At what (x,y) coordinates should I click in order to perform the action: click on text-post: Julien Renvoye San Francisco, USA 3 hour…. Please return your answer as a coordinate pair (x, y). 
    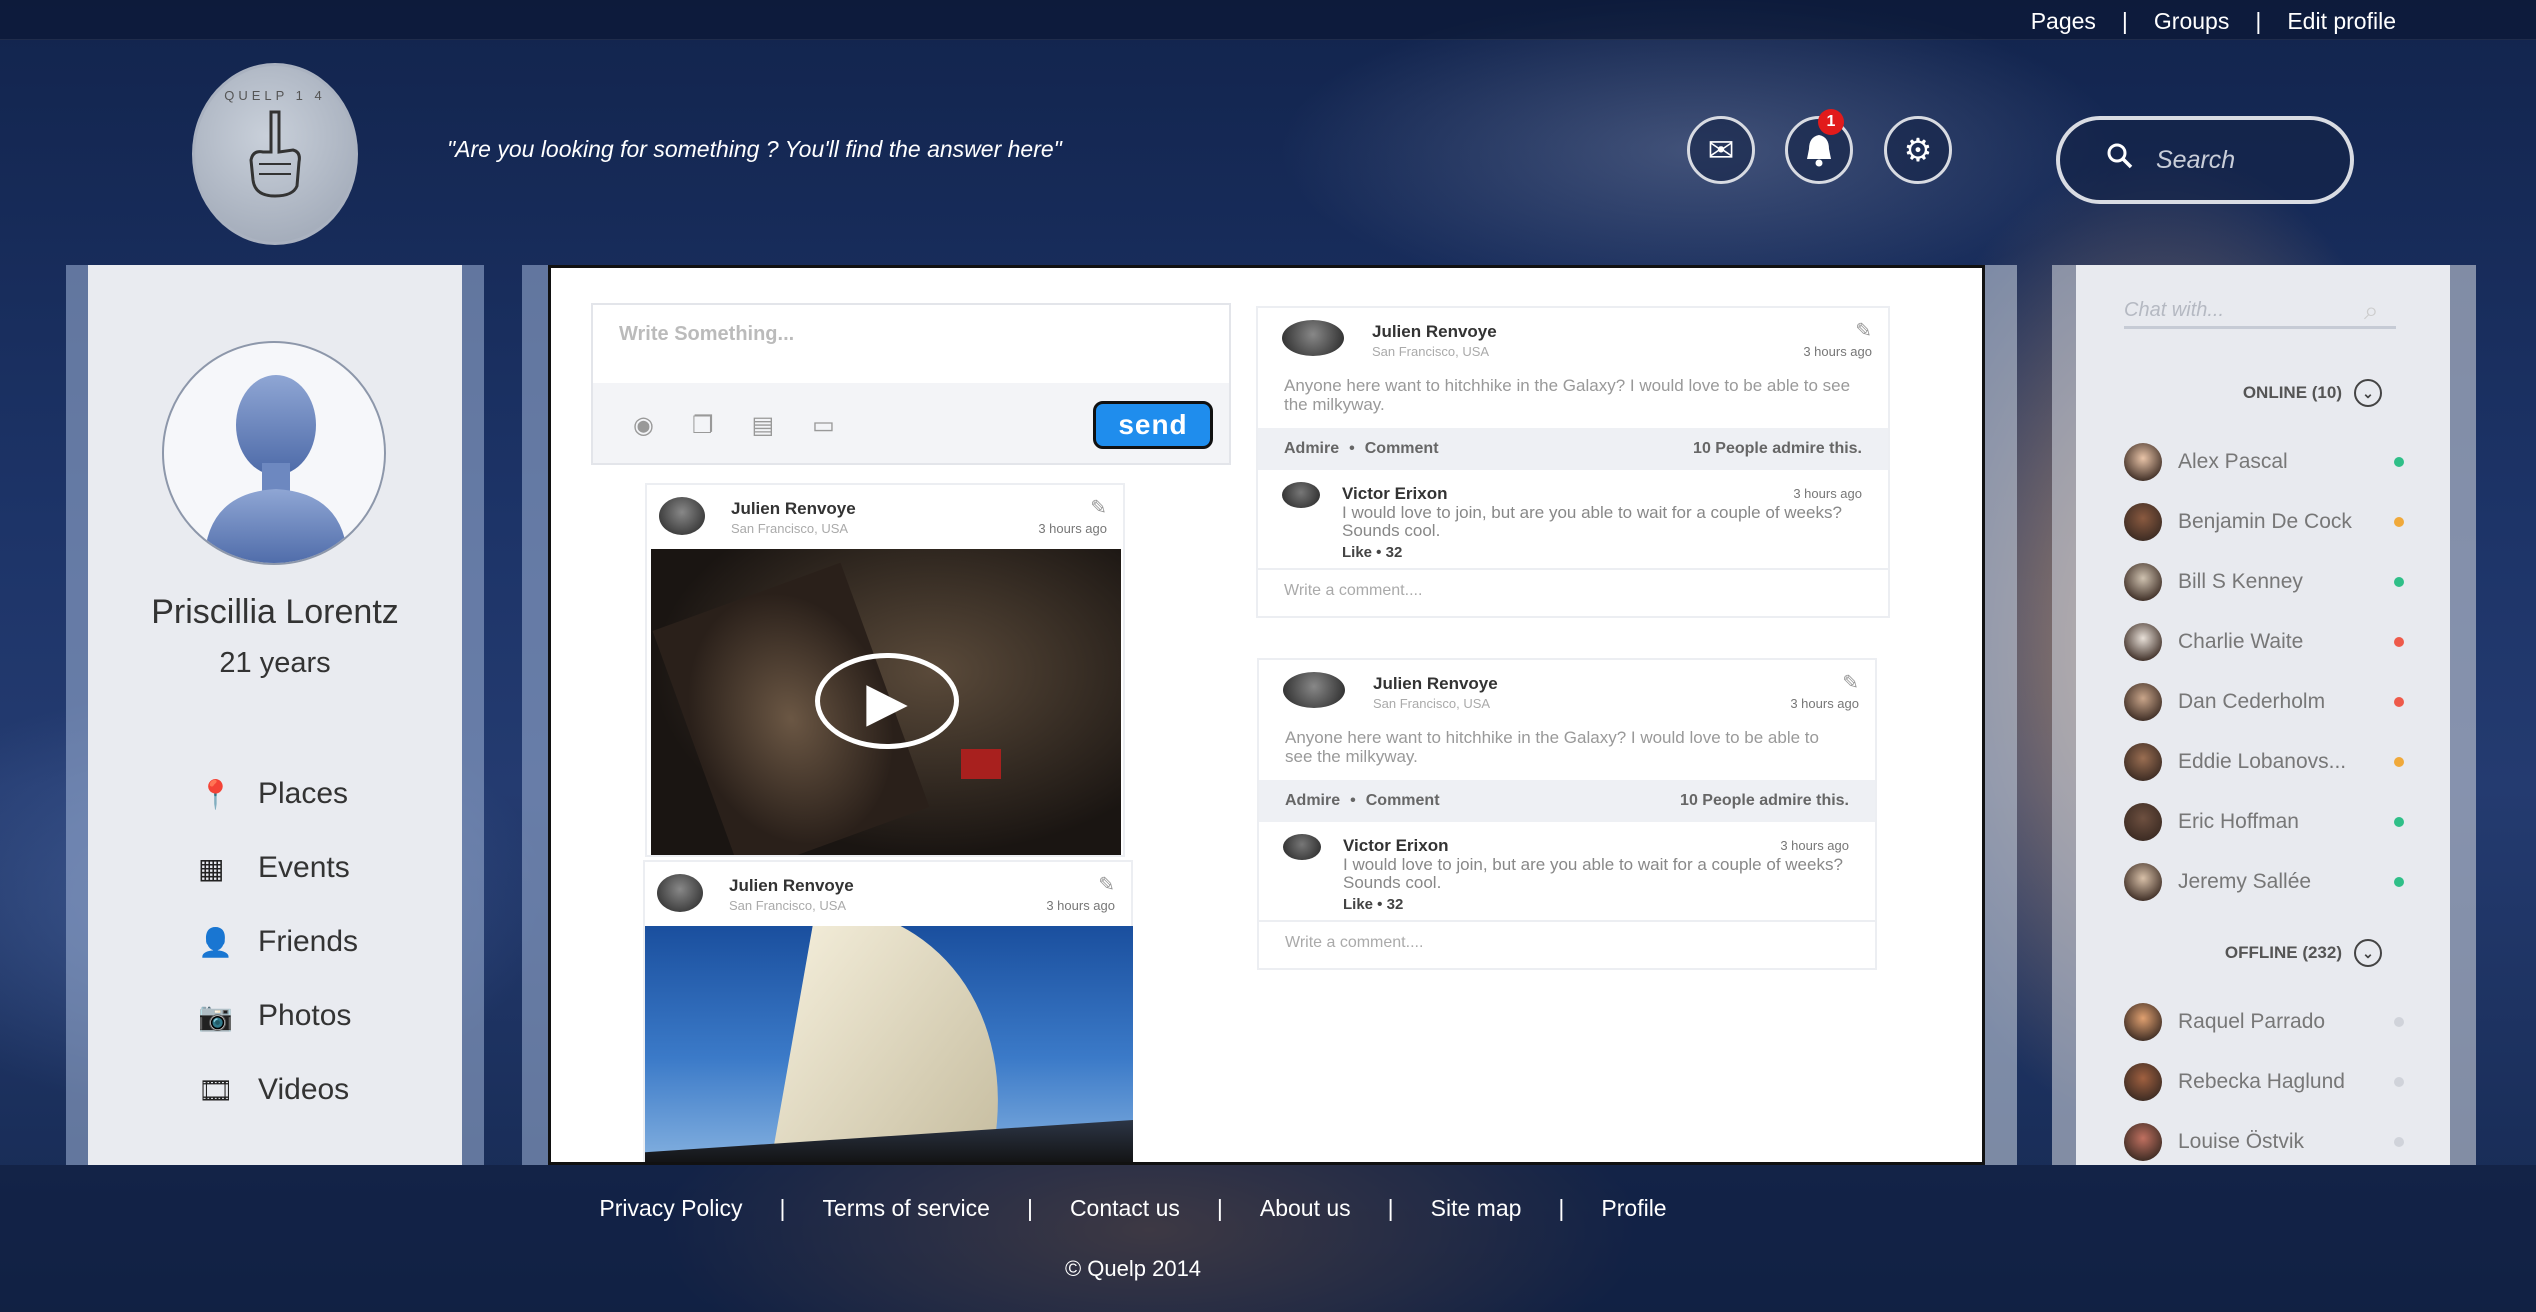
    Looking at the image, I should click on (1573, 462).